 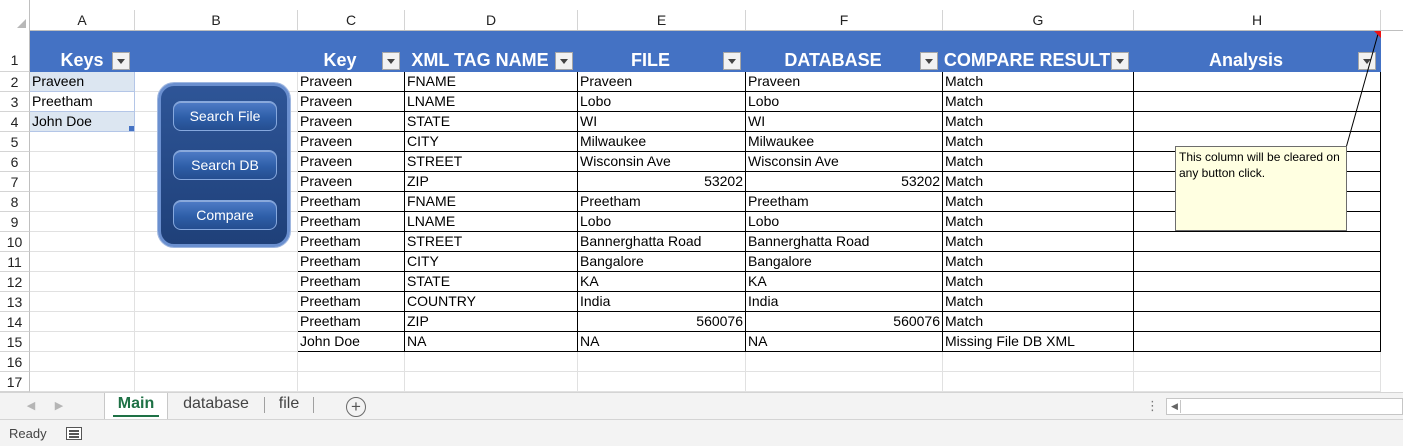 What do you see at coordinates (844, 182) in the screenshot?
I see `table-cell: 53202` at bounding box center [844, 182].